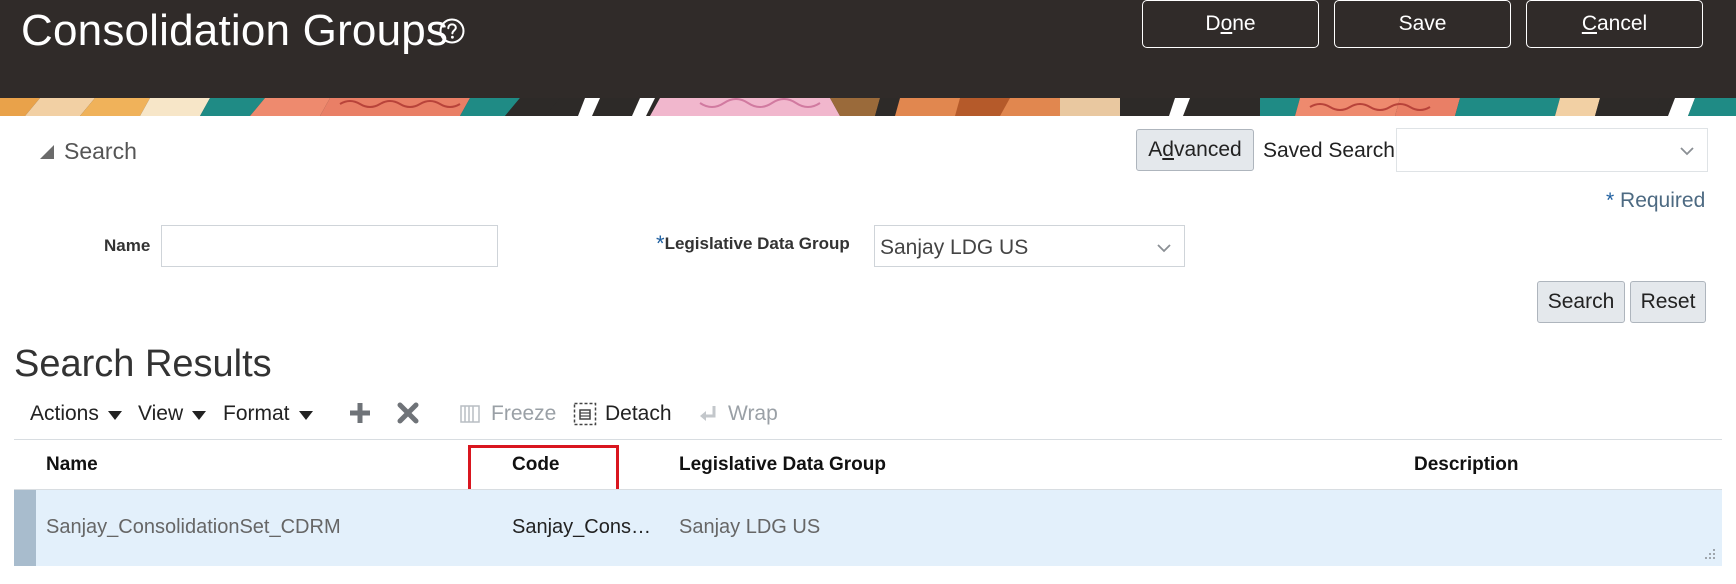 The image size is (1736, 584). Describe the element at coordinates (638, 413) in the screenshot. I see `detach-label: Detach` at that location.